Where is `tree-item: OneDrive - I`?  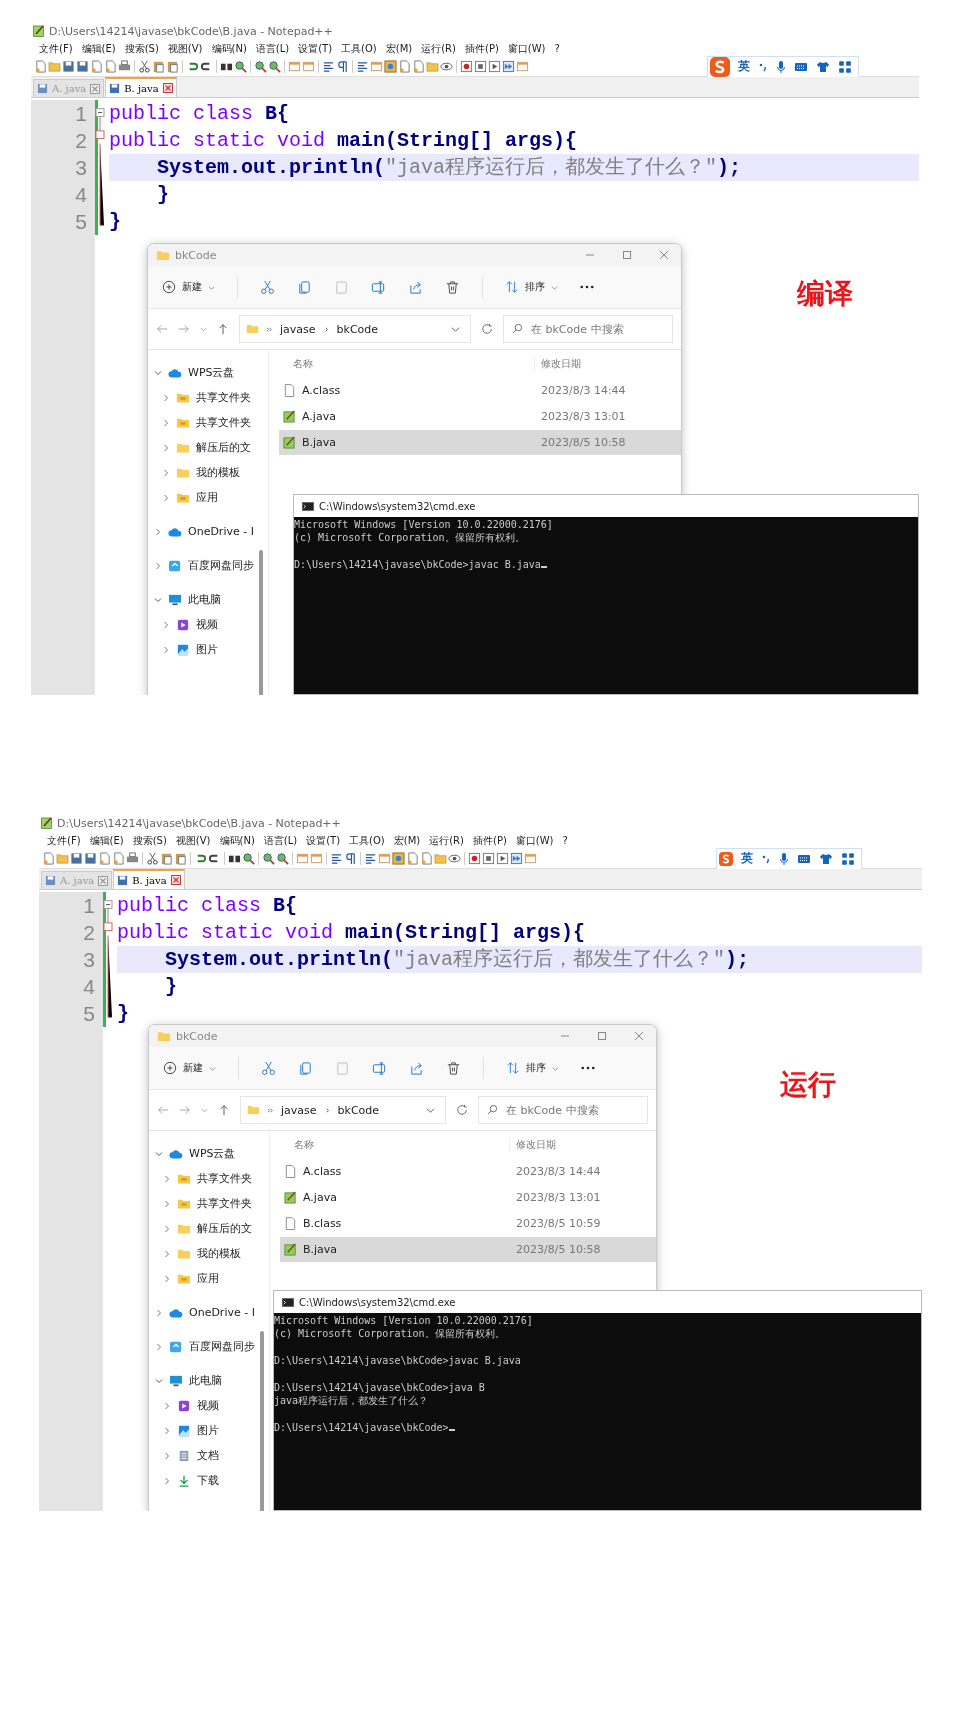
tree-item: OneDrive - I is located at coordinates (212, 1312).